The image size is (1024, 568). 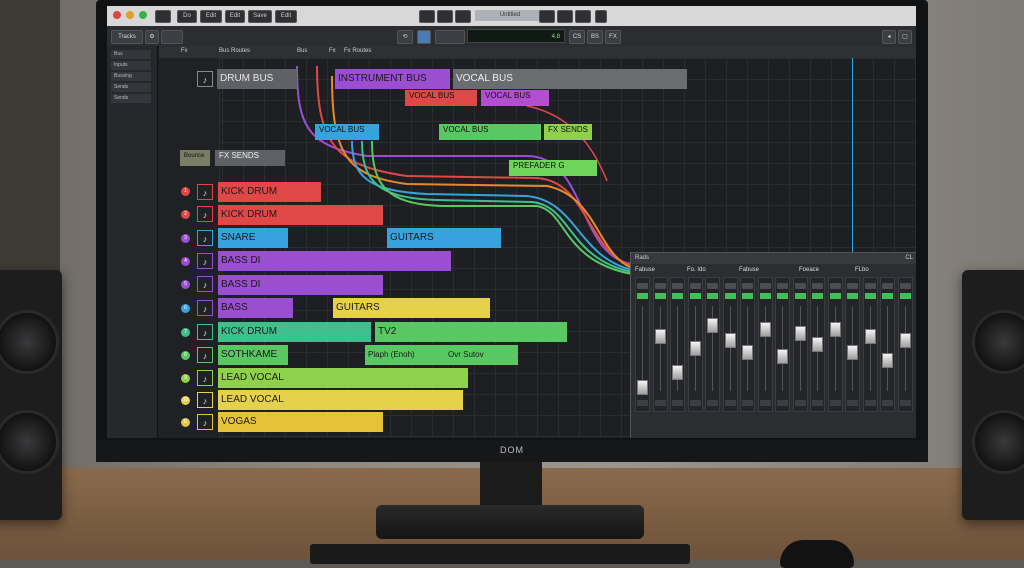 I want to click on bus-vocal-purple: VOCAL BUS, so click(x=515, y=98).